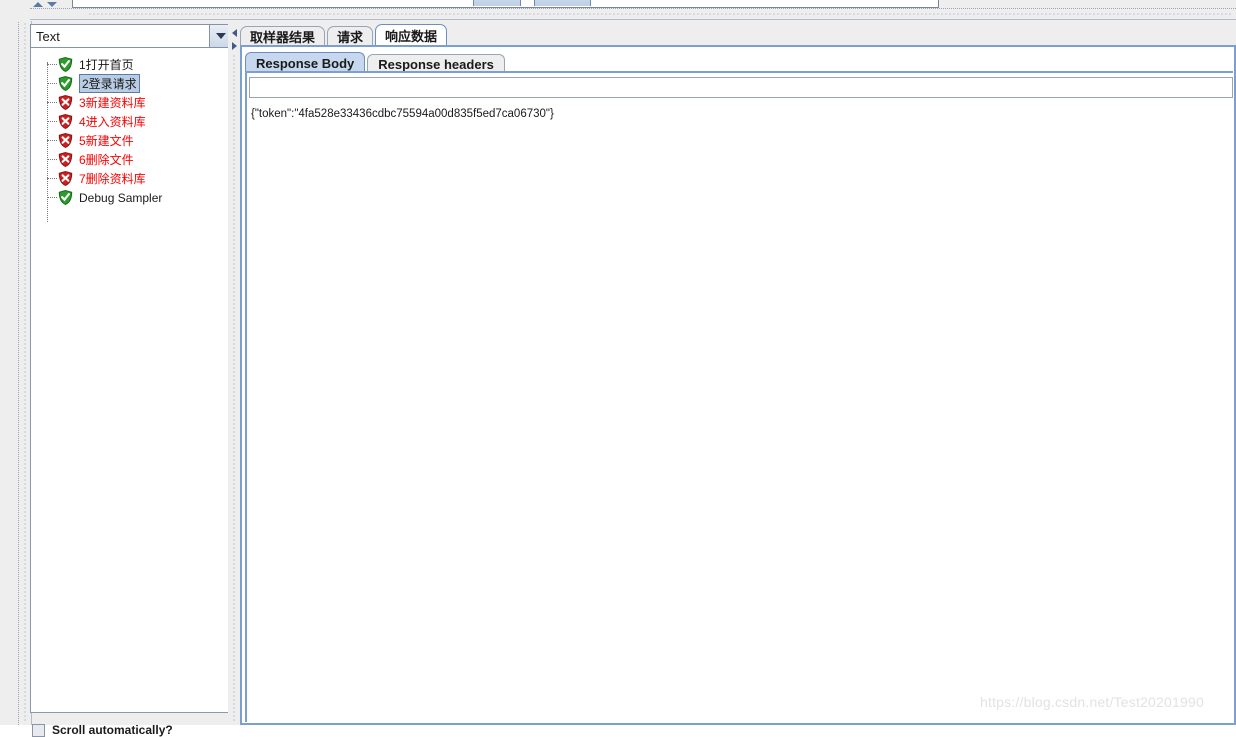 The image size is (1236, 737). What do you see at coordinates (741, 87) in the screenshot?
I see `search-input` at bounding box center [741, 87].